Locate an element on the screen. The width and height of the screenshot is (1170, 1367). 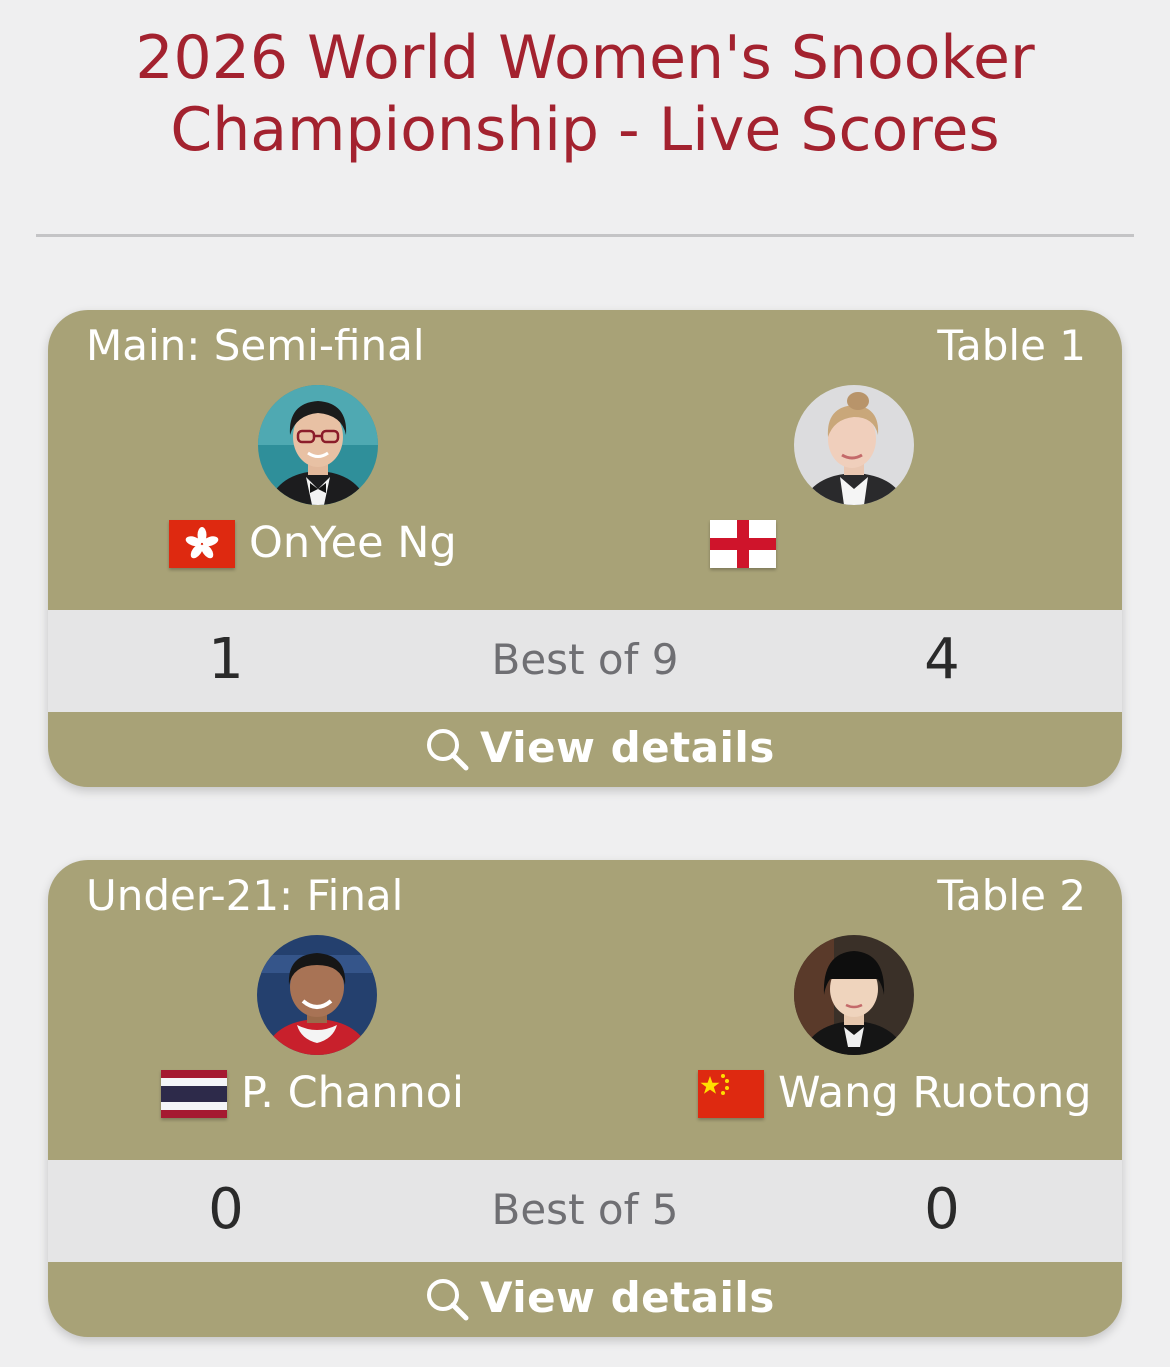
player-name-row: OnYee Ng is located at coordinates (316, 543).